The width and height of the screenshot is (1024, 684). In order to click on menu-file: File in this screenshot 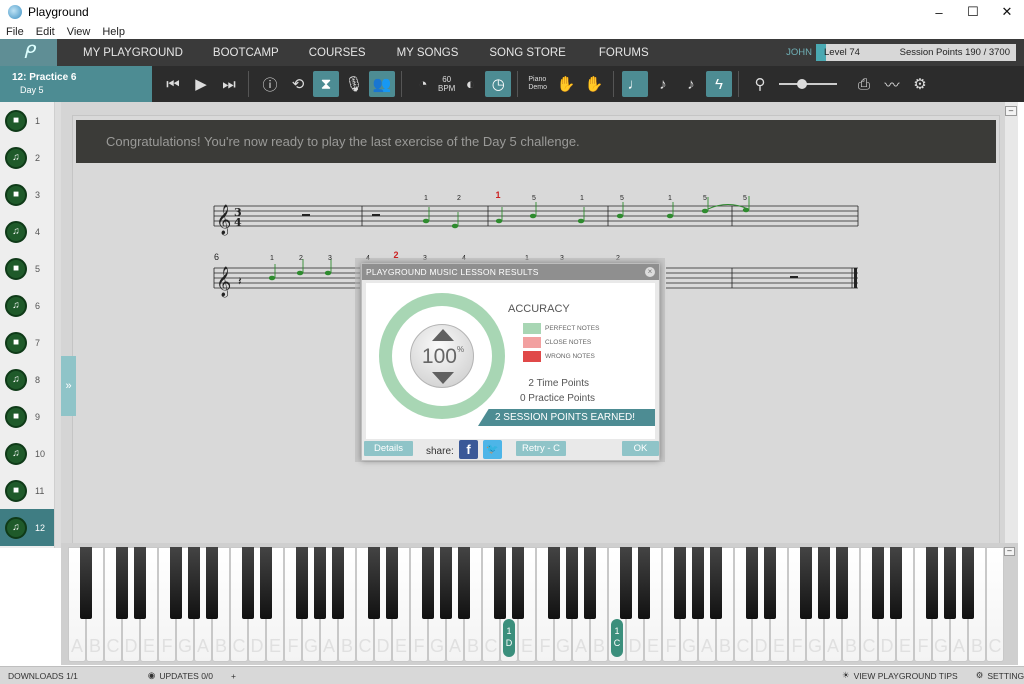, I will do `click(15, 32)`.